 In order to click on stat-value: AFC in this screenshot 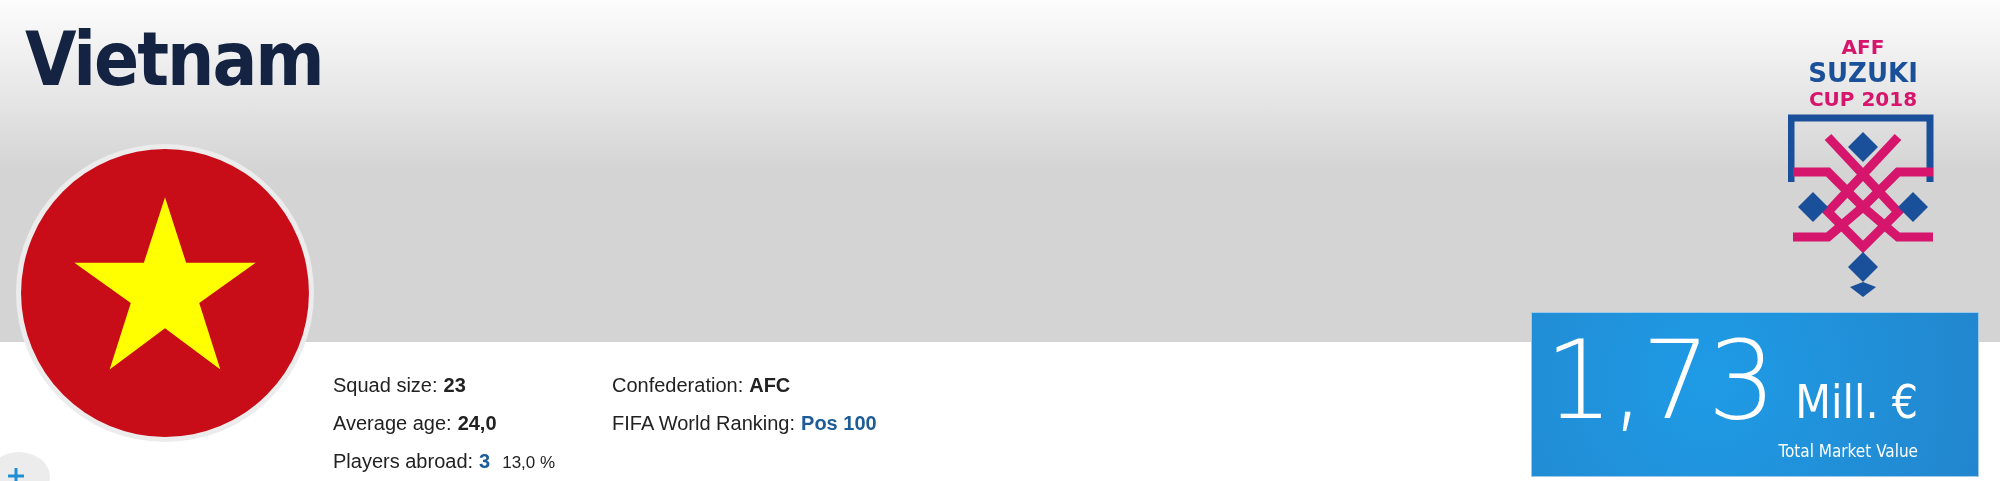, I will do `click(770, 385)`.